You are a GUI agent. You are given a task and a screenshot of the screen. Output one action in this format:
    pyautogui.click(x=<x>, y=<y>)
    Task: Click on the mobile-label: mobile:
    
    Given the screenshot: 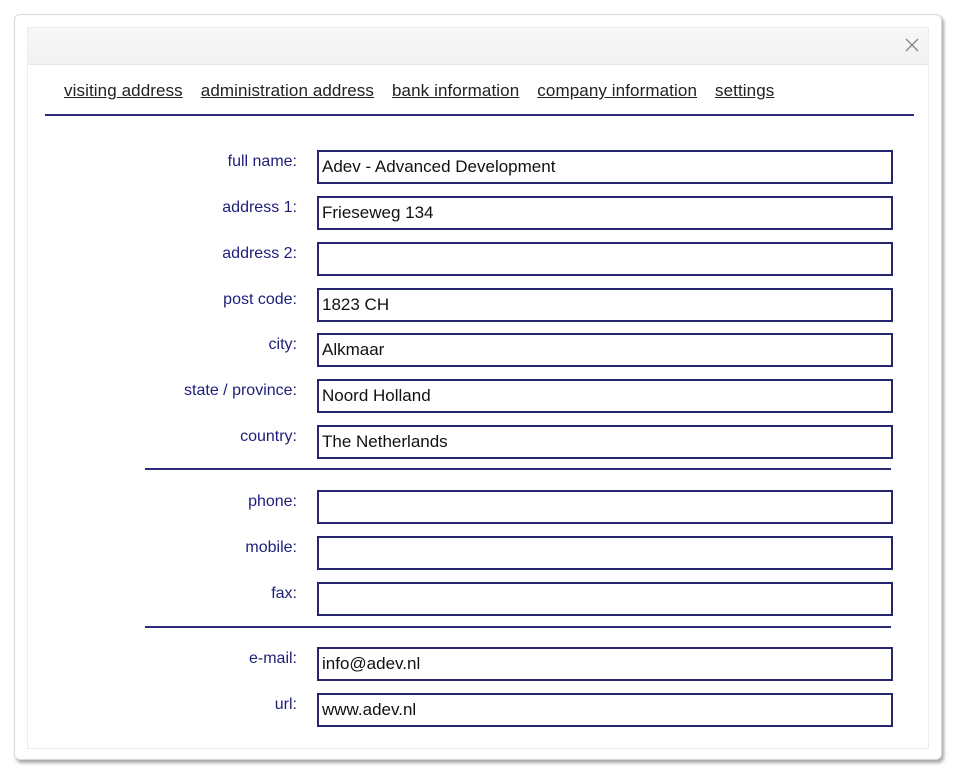 What is the action you would take?
    pyautogui.click(x=271, y=547)
    